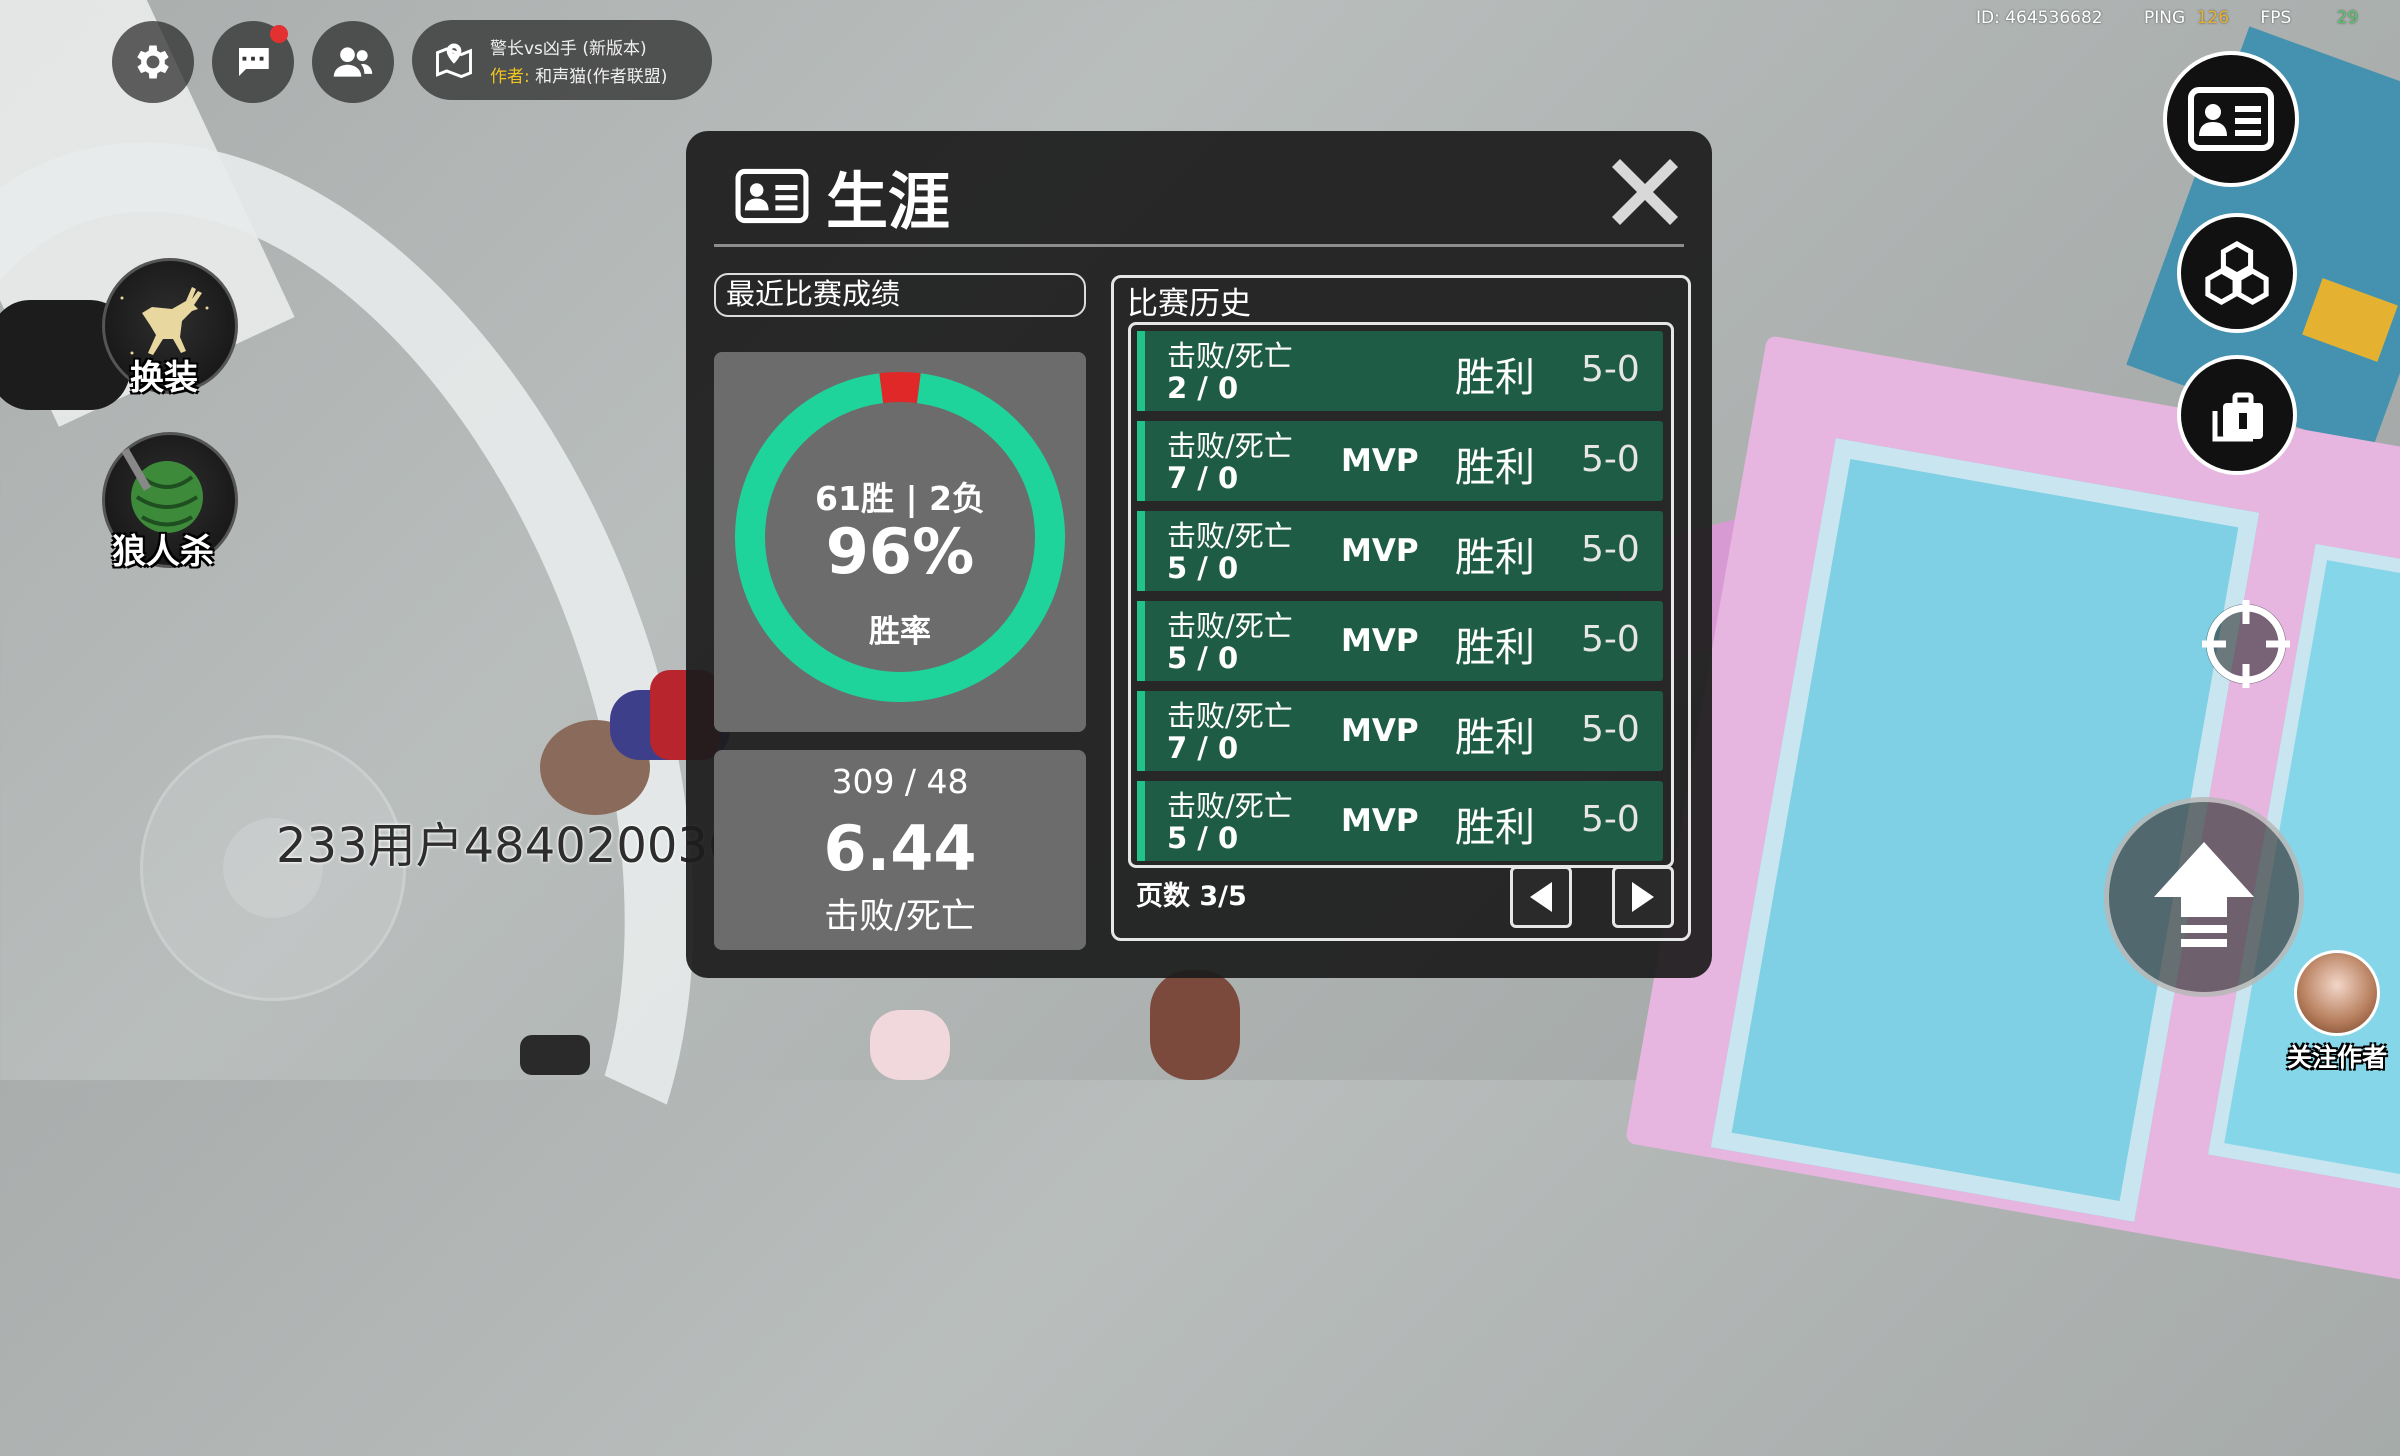  I want to click on backpack-button, so click(2237, 415).